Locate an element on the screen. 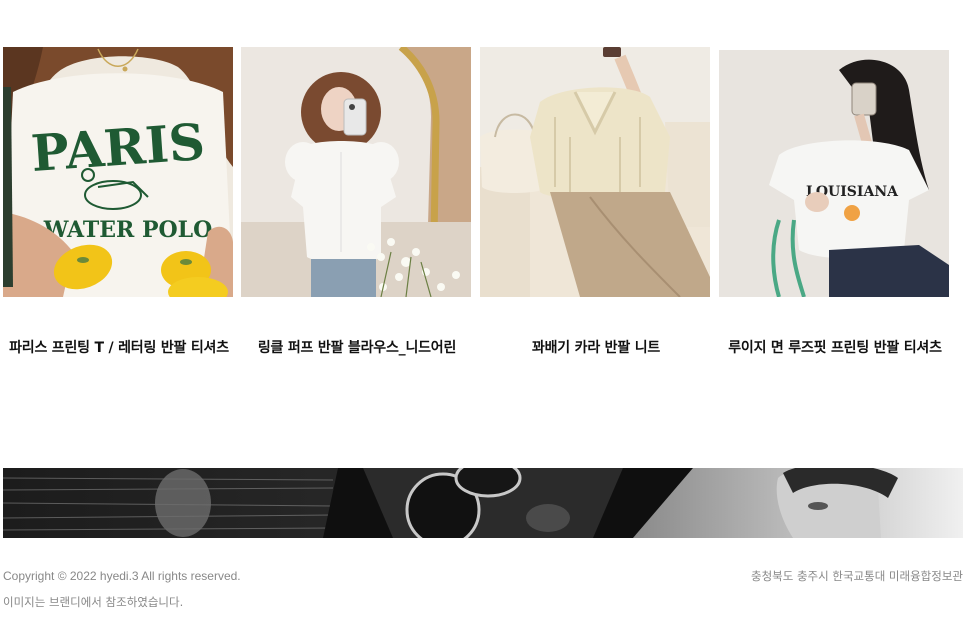 This screenshot has width=965, height=626. address-text: 충청북도 충주시 한국교통대 미래융합정보관 is located at coordinates (857, 576).